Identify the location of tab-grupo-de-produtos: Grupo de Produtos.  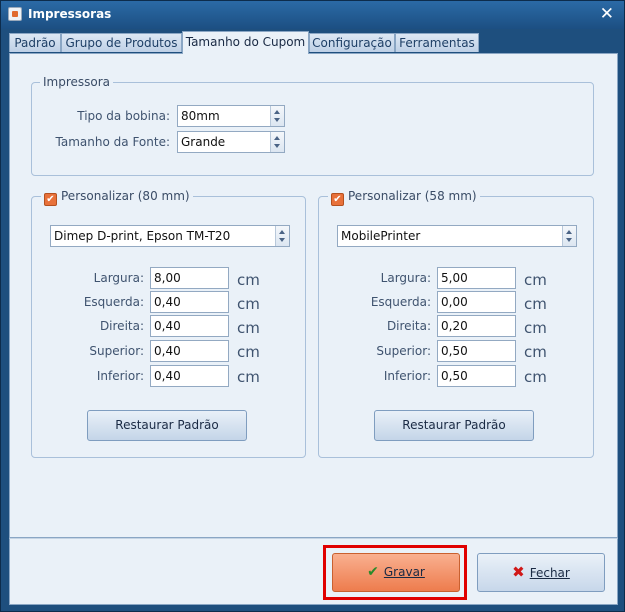
(121, 42).